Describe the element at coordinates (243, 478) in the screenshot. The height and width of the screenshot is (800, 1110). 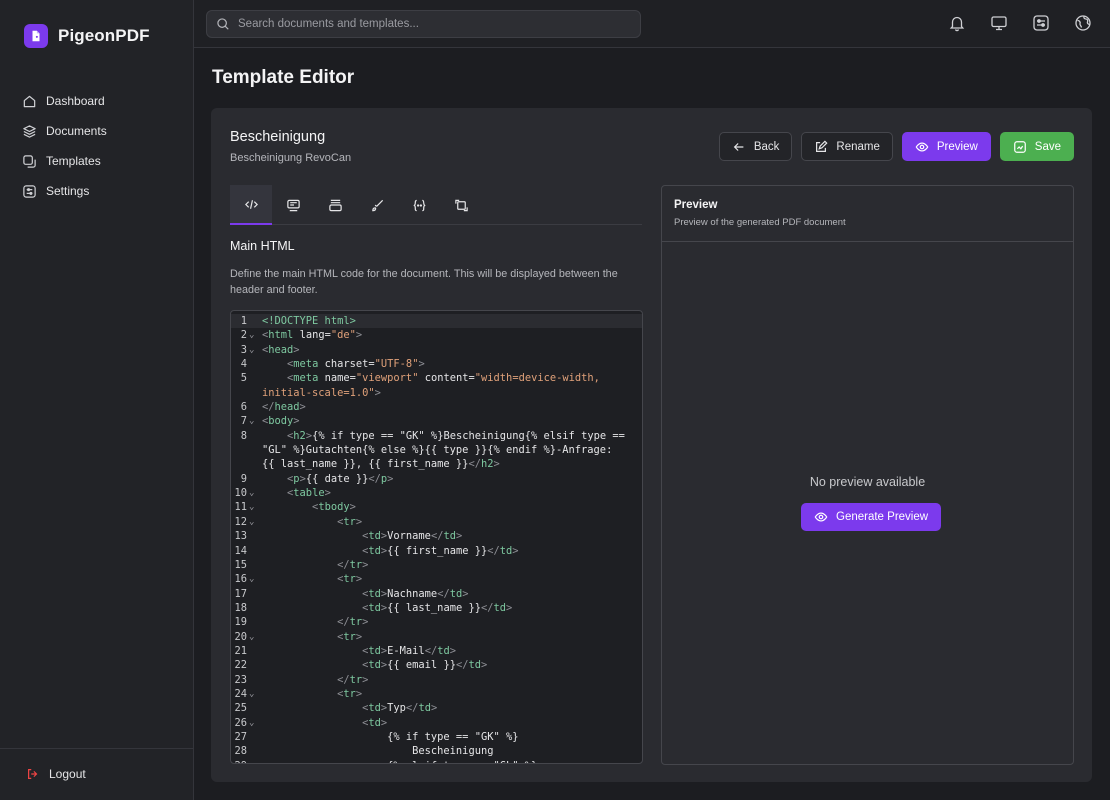
I see `line-number: 9` at that location.